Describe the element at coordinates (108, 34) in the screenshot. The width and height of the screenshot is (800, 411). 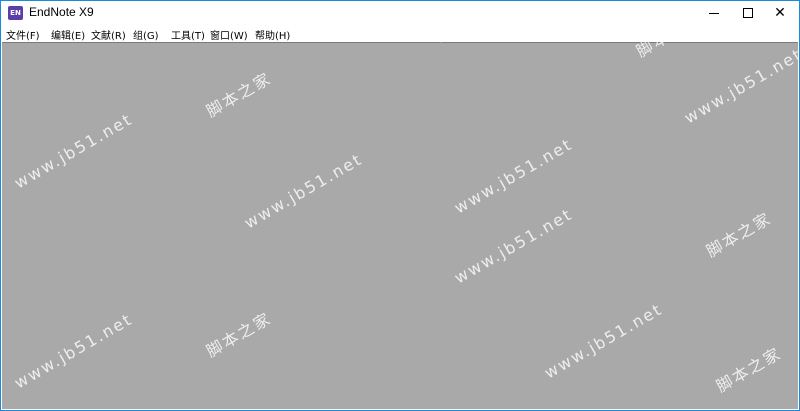
I see `menu-references: 文献(R)` at that location.